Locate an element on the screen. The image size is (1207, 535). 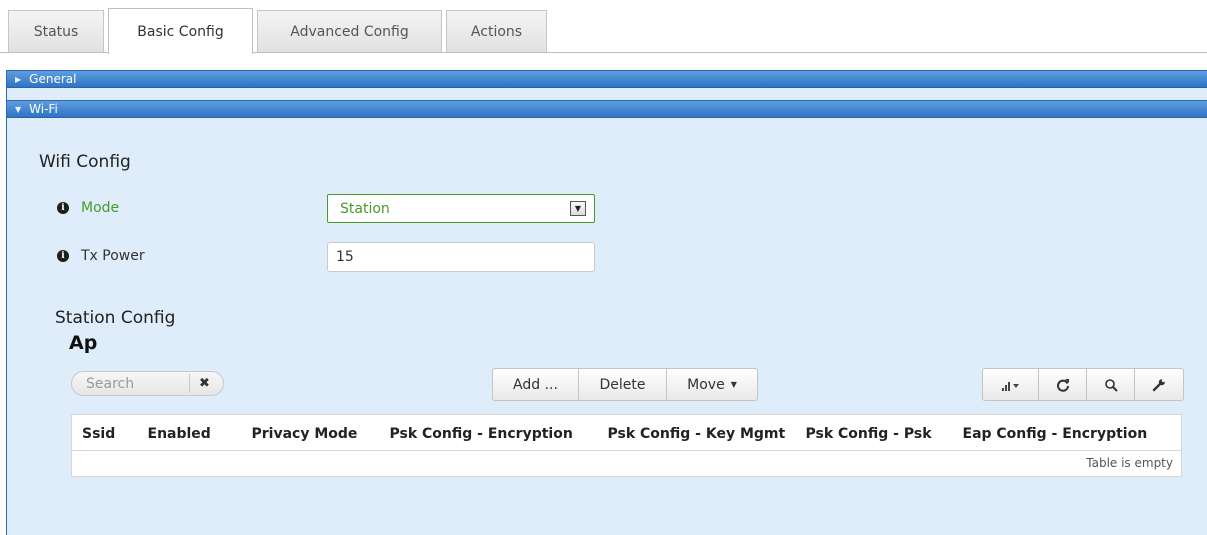
settings-button is located at coordinates (1159, 384).